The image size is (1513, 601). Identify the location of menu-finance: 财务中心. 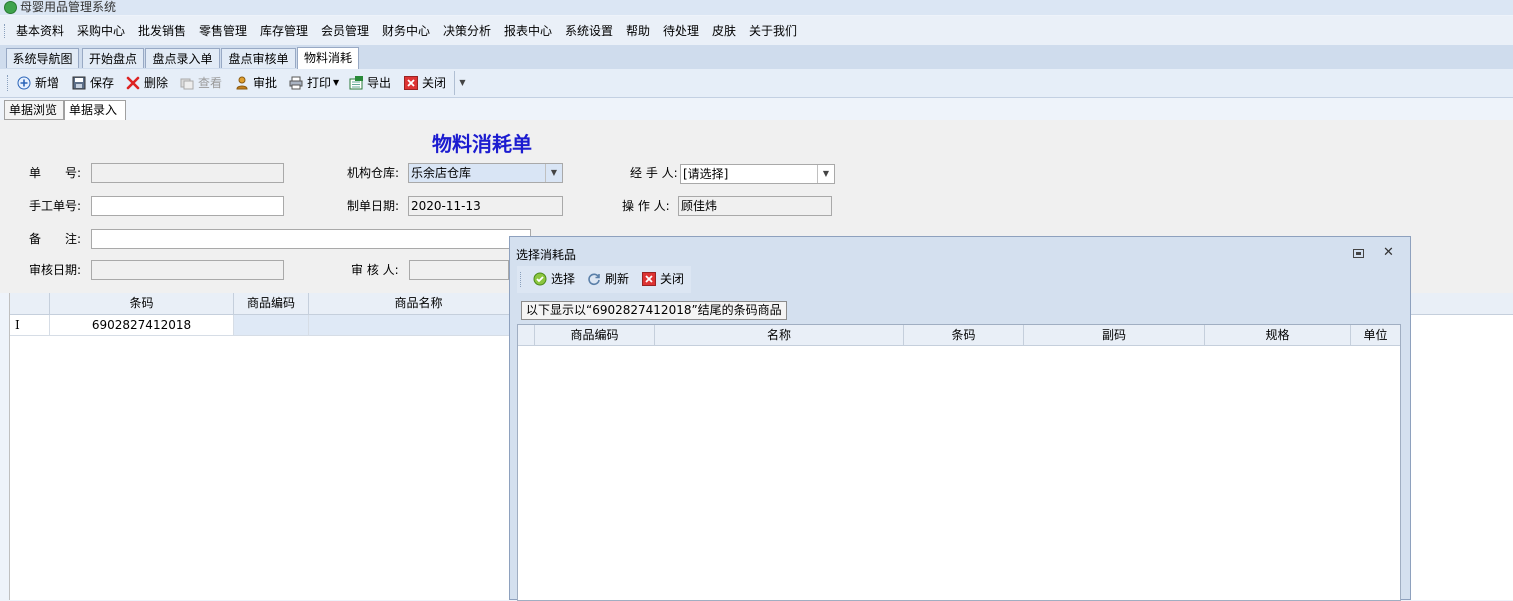
(406, 31).